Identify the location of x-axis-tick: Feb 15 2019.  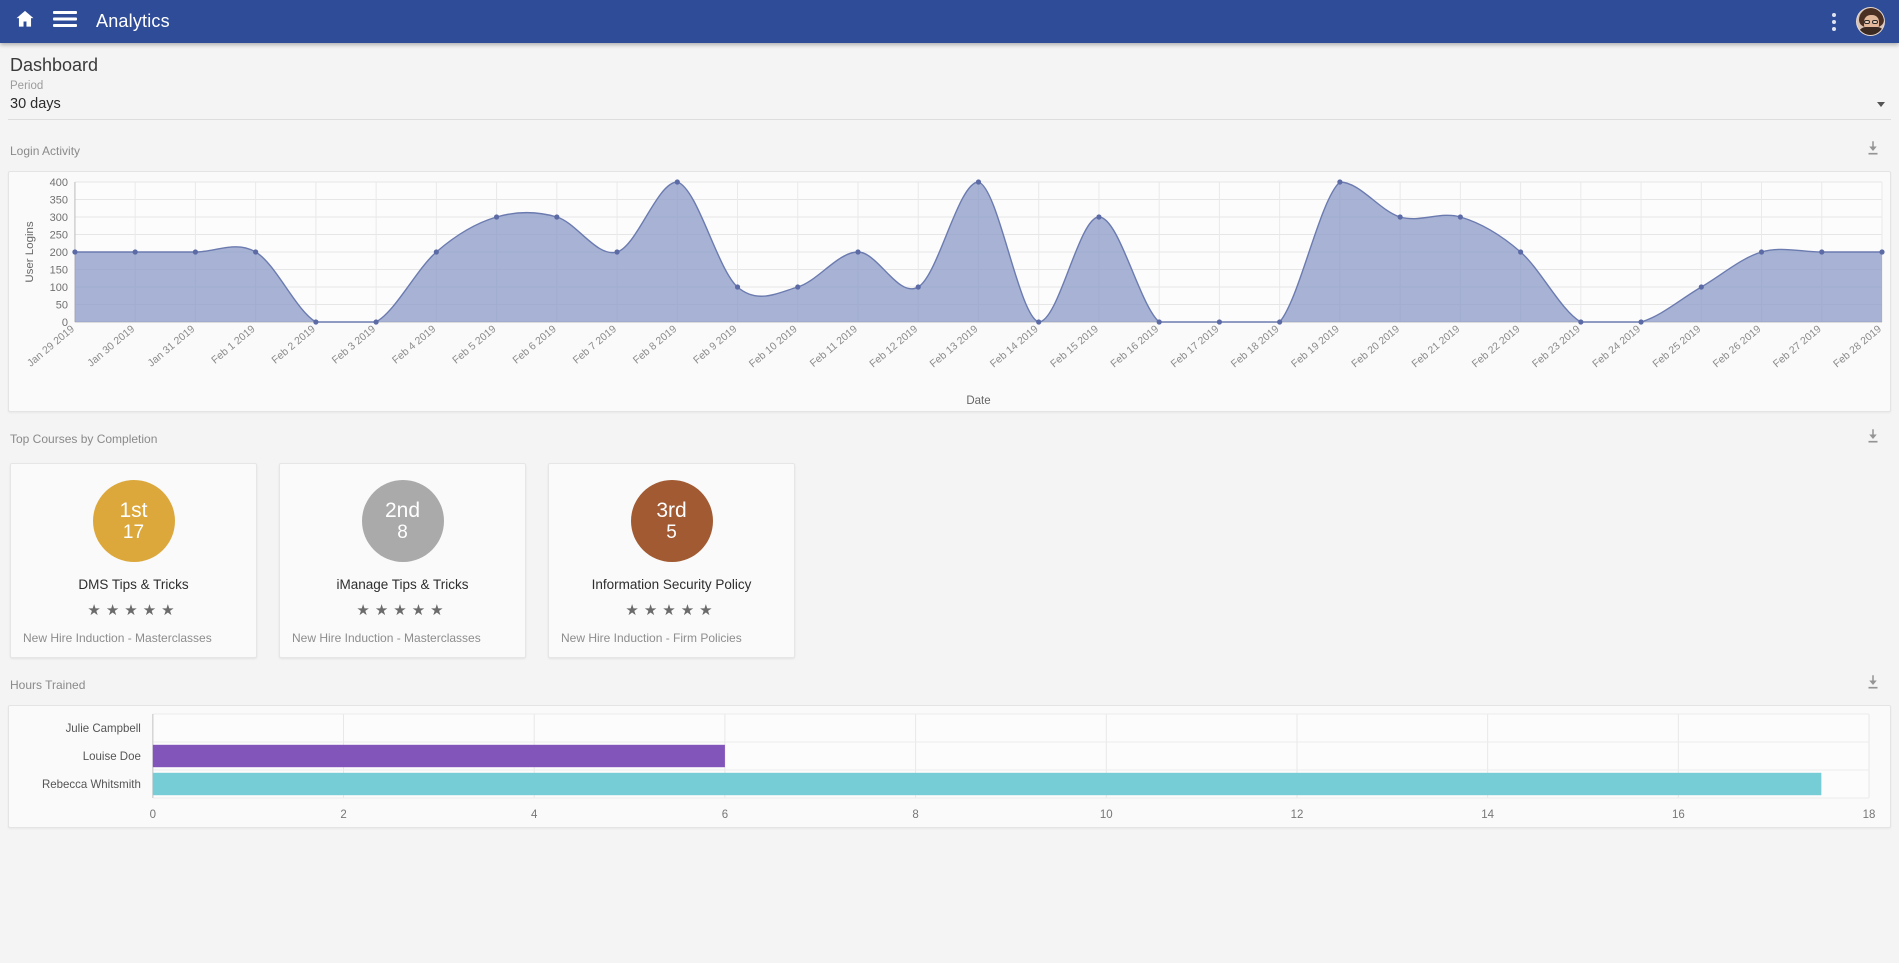
(1075, 347).